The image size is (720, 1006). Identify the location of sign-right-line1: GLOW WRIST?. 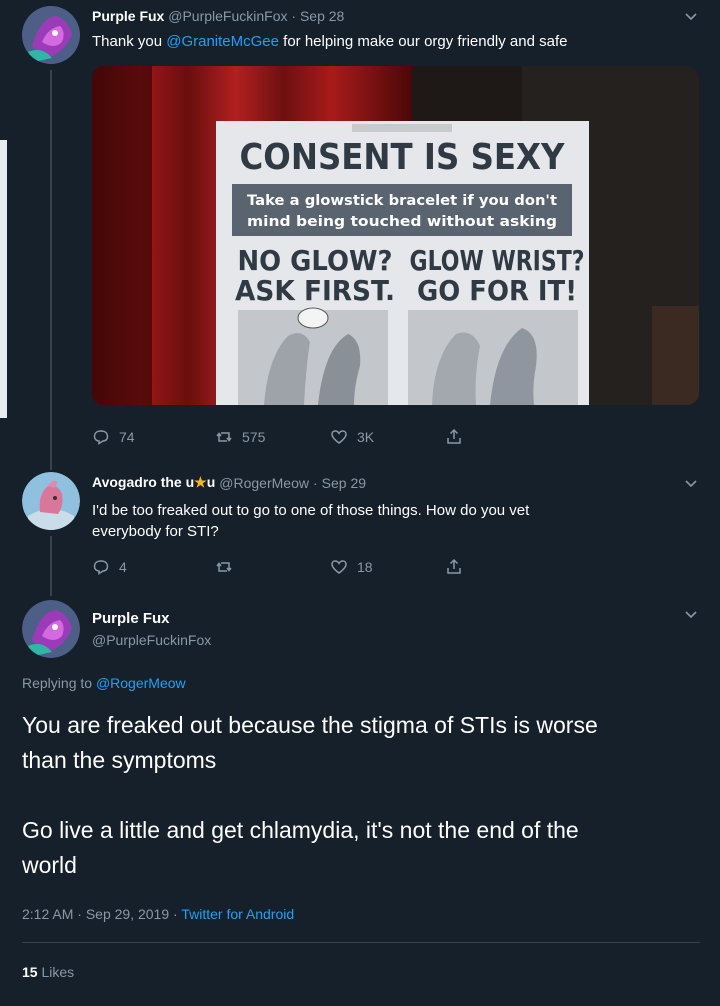
(497, 260).